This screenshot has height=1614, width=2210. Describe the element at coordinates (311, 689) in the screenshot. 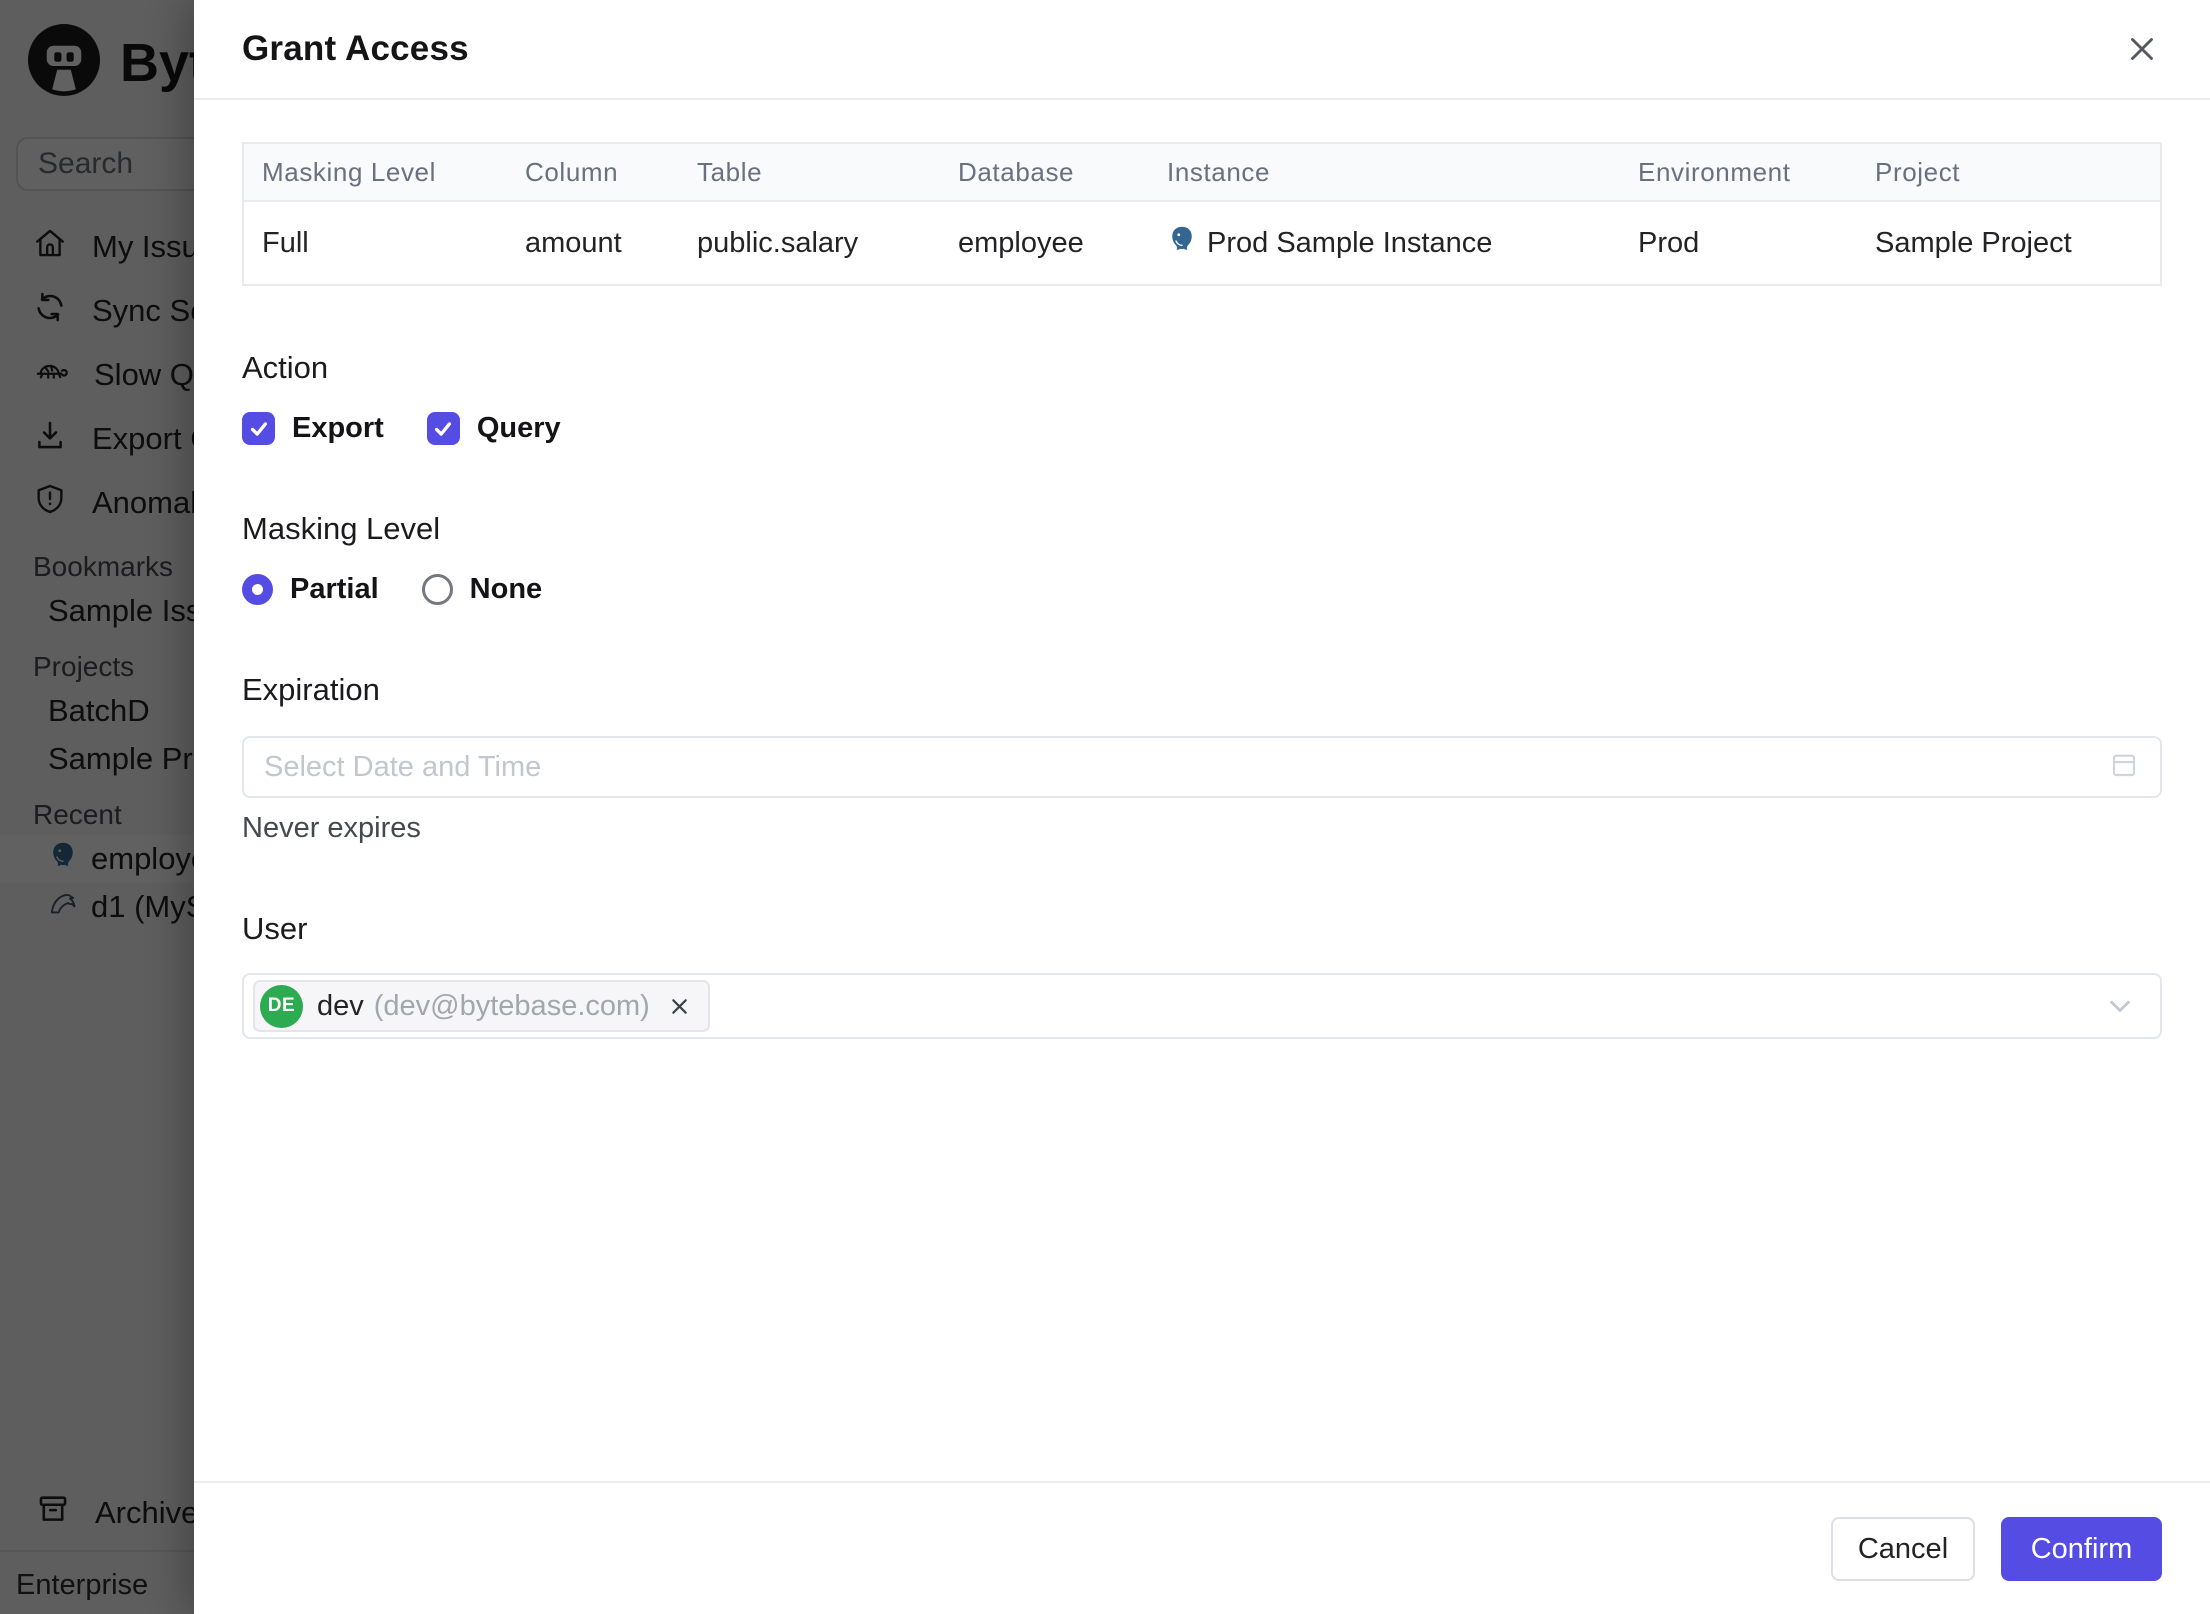

I see `expiration-heading: Expiration` at that location.